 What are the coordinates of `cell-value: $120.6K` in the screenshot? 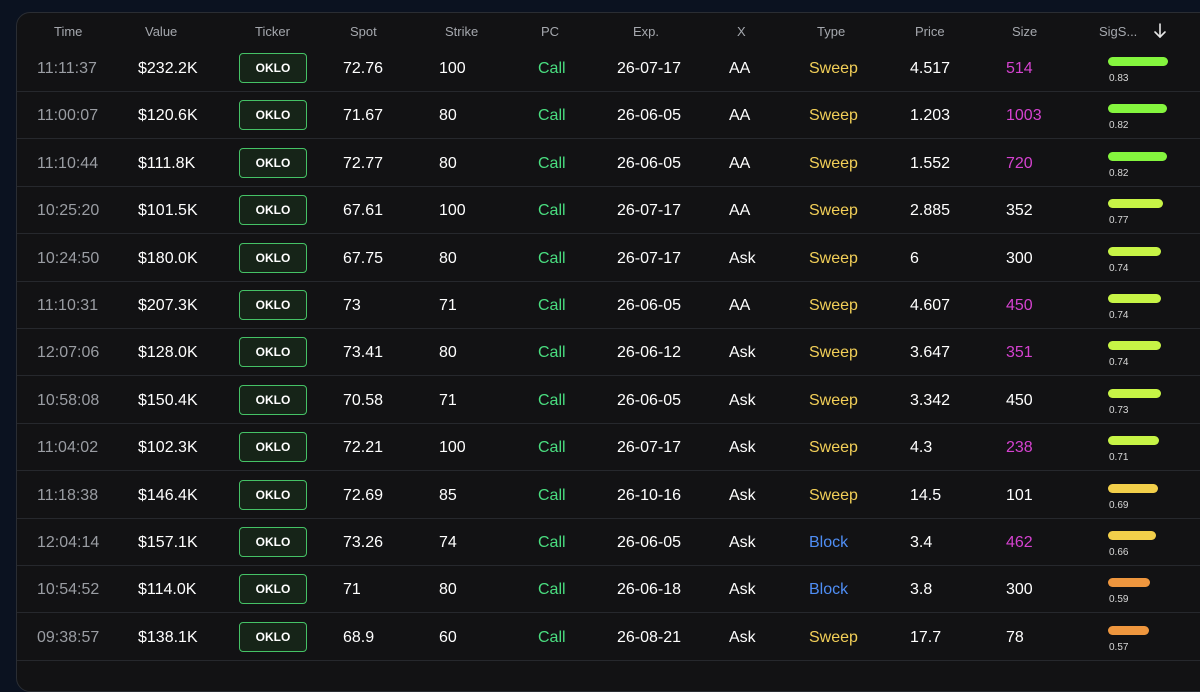 It's located at (168, 116).